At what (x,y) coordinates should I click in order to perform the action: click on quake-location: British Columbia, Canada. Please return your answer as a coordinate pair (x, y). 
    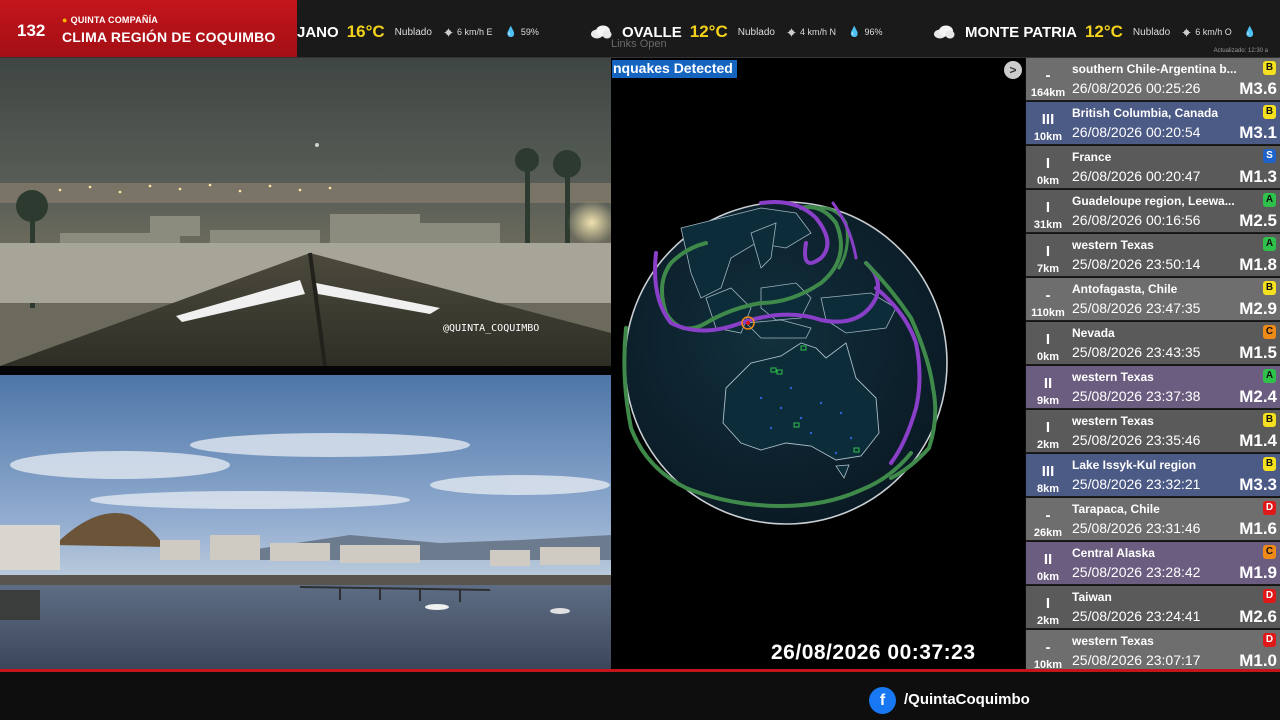
    Looking at the image, I should click on (1145, 113).